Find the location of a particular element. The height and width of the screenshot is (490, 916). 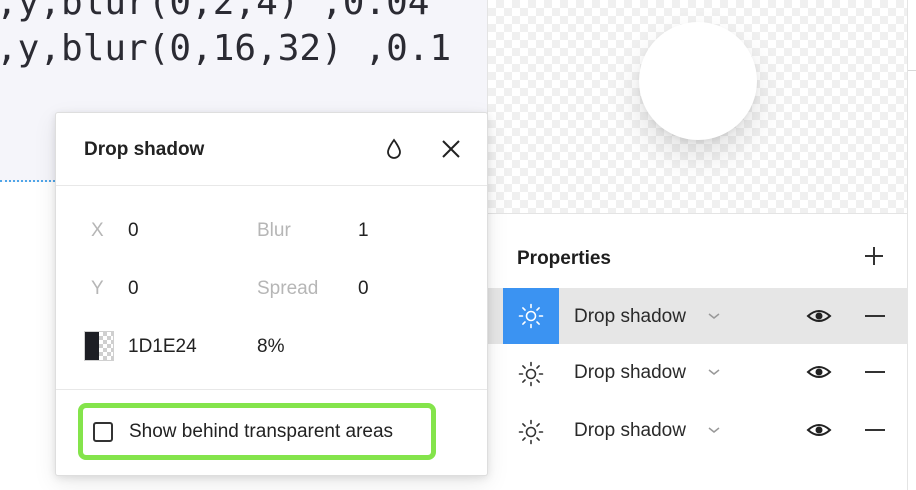

blur-input: 1 is located at coordinates (363, 231).